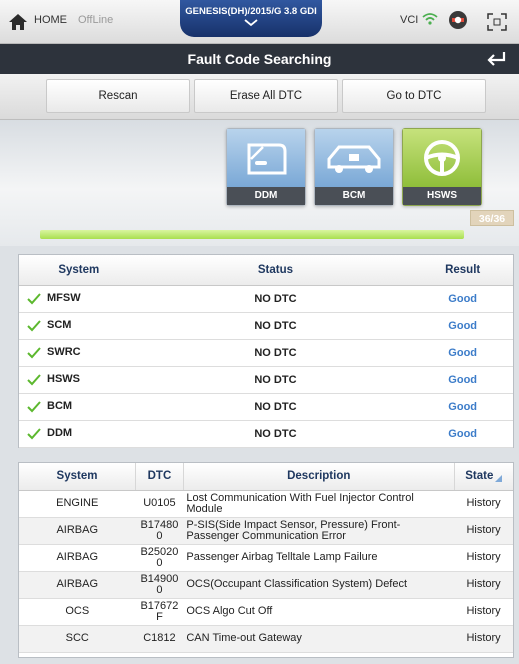  I want to click on steering-wheel-icon, so click(442, 158).